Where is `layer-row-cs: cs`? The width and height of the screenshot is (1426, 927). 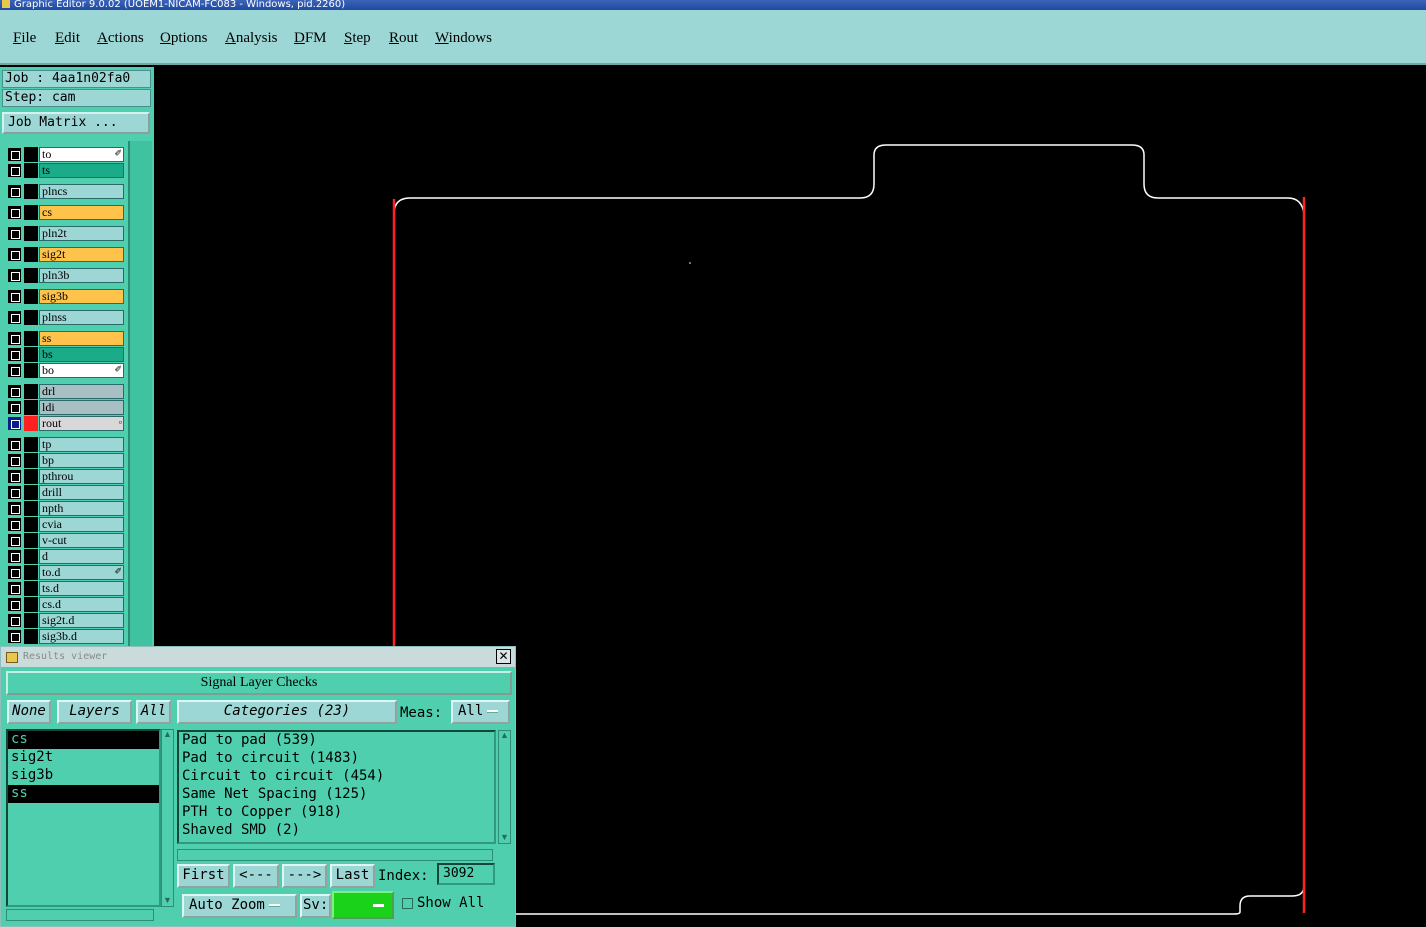
layer-row-cs: cs is located at coordinates (64, 212).